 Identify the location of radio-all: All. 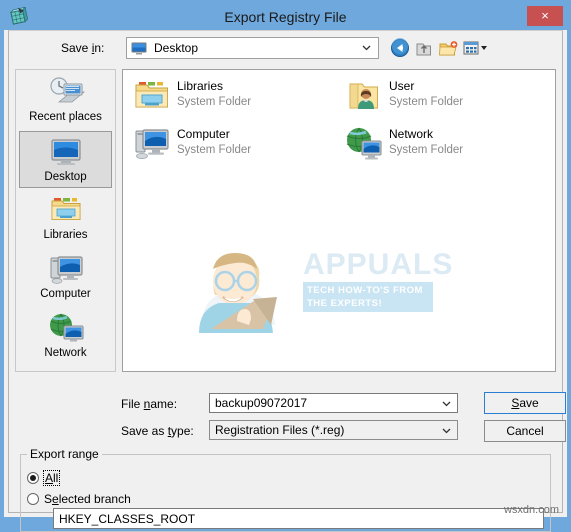
(44, 478).